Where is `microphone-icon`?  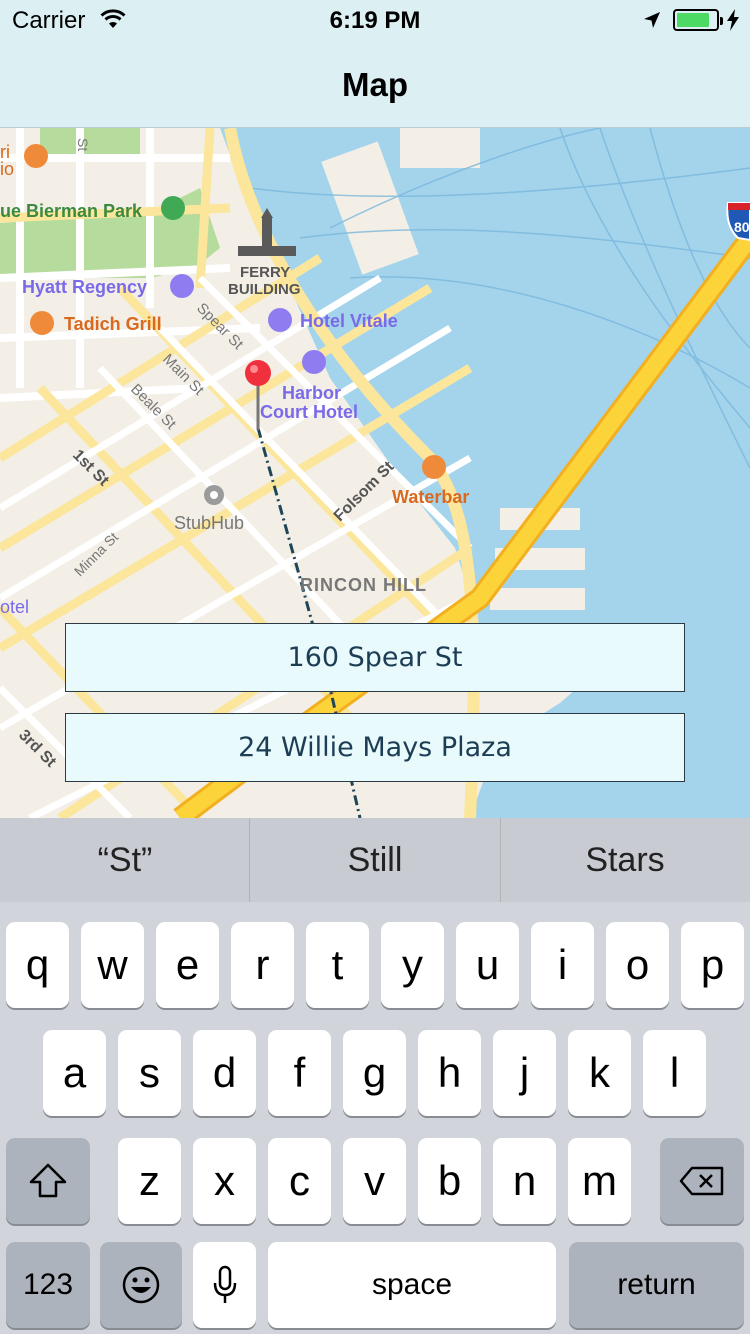
microphone-icon is located at coordinates (224, 1284).